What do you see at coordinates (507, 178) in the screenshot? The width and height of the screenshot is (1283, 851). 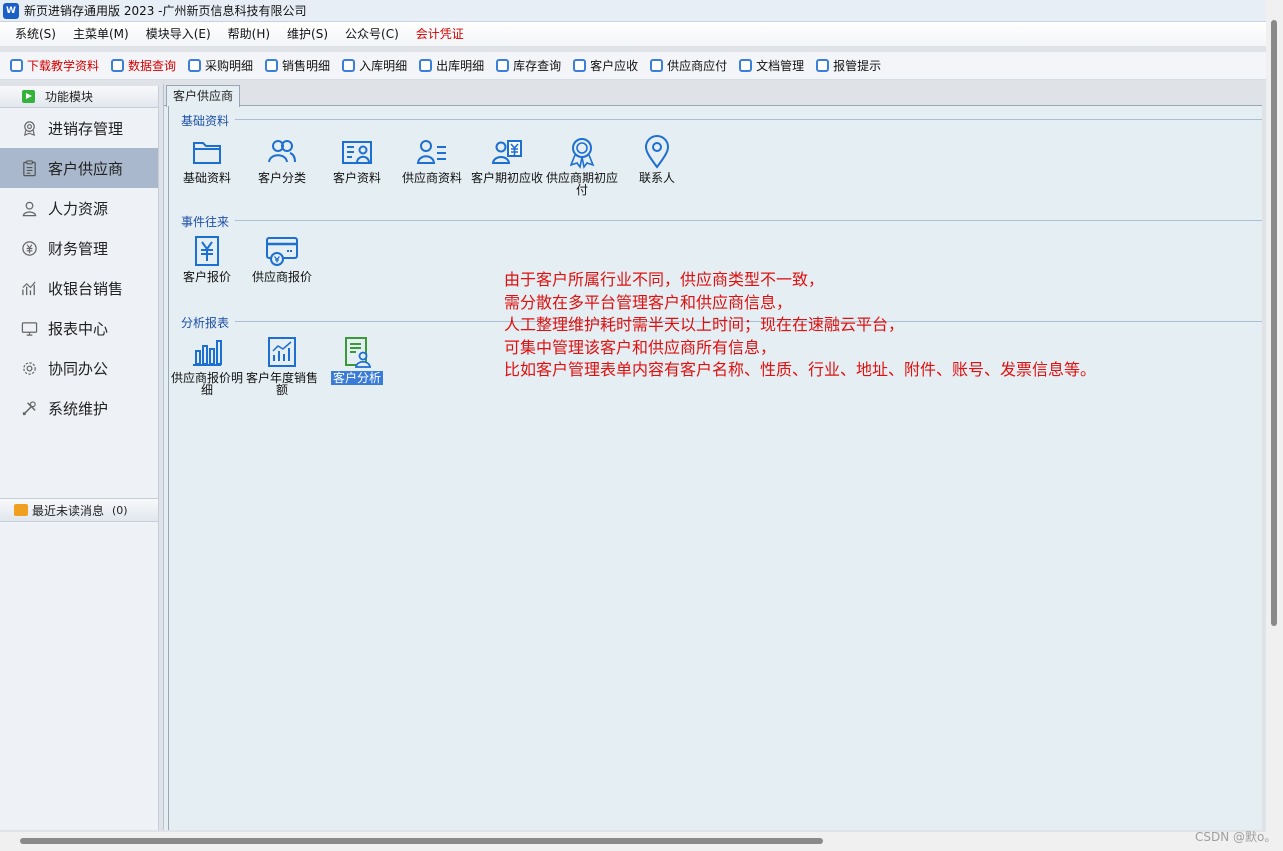 I see `tile-label: 客户期初应收` at bounding box center [507, 178].